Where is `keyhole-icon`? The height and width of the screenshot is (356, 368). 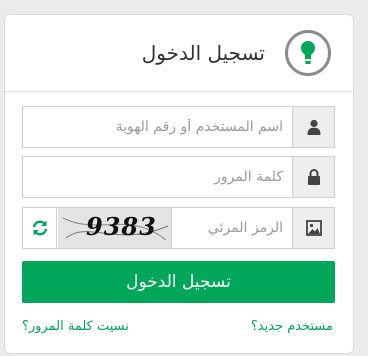
keyhole-icon is located at coordinates (308, 52).